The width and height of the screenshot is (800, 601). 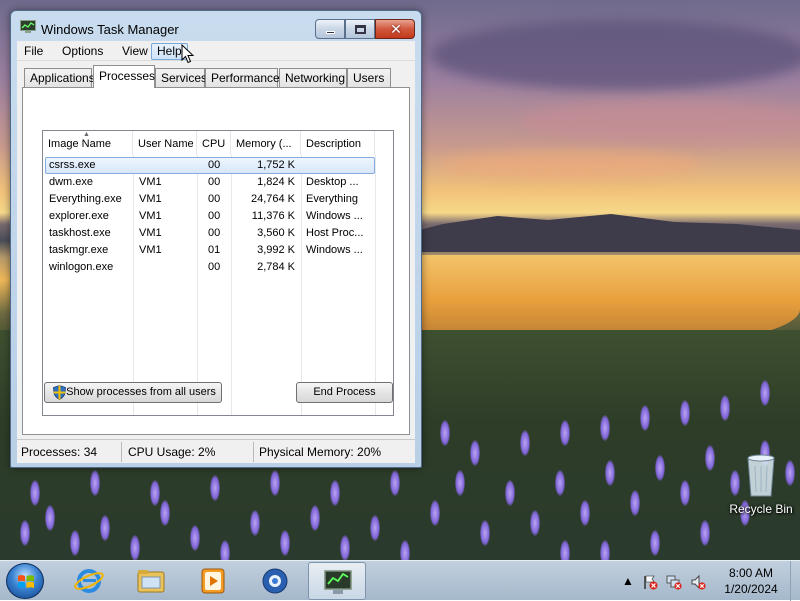 What do you see at coordinates (25, 581) in the screenshot?
I see `start-button` at bounding box center [25, 581].